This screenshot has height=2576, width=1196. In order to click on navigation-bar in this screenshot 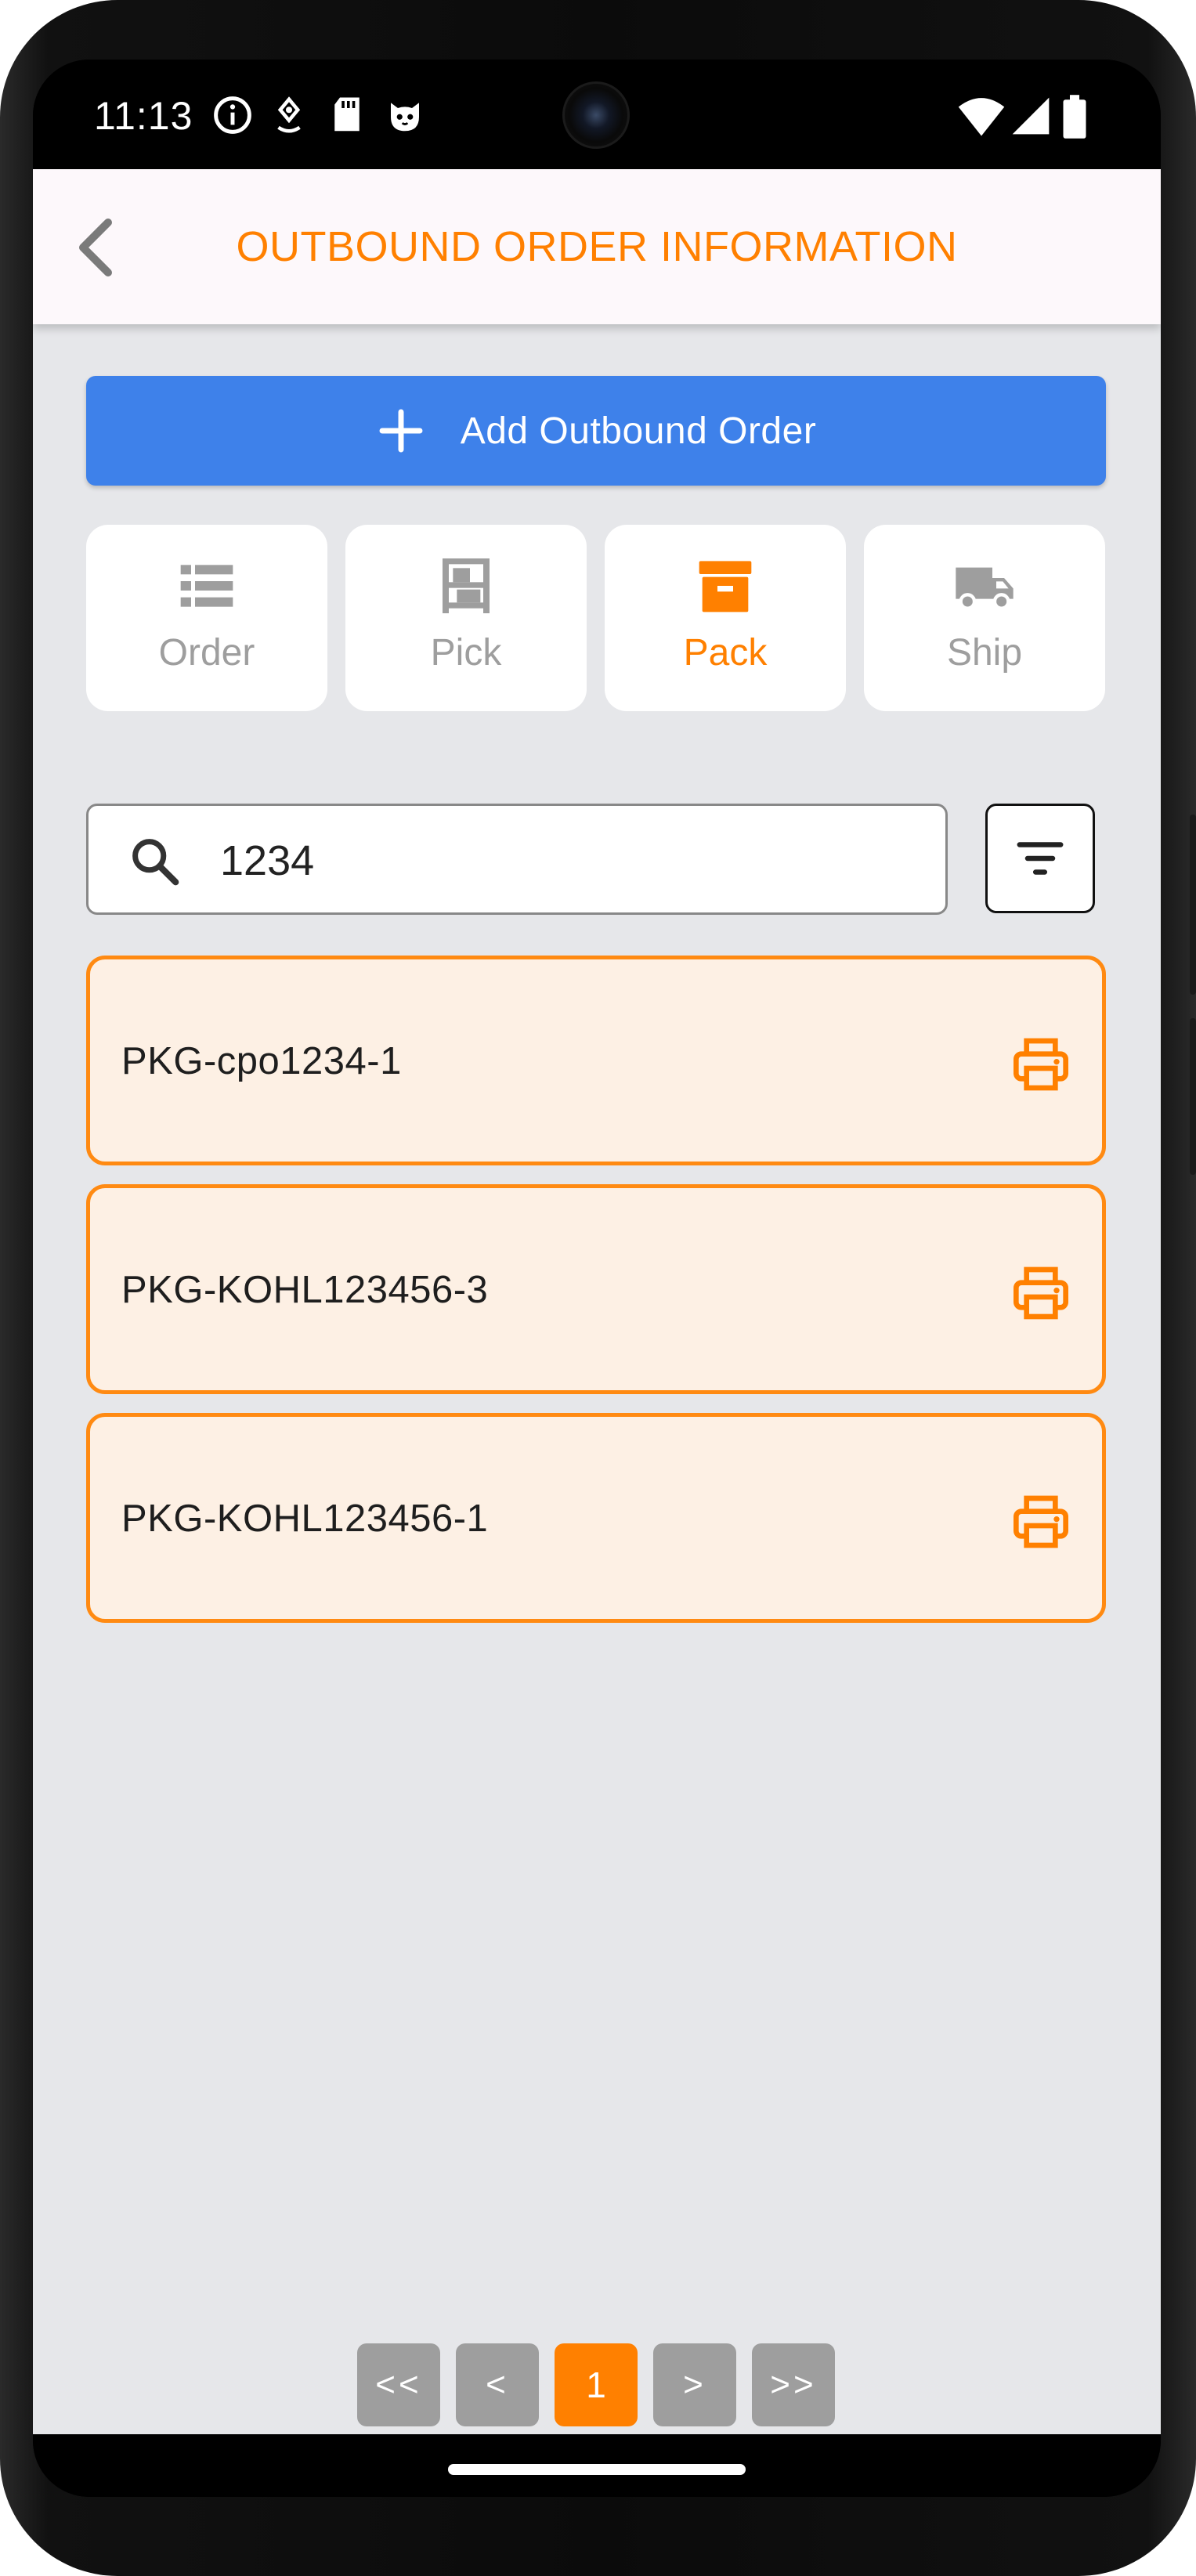, I will do `click(597, 2465)`.